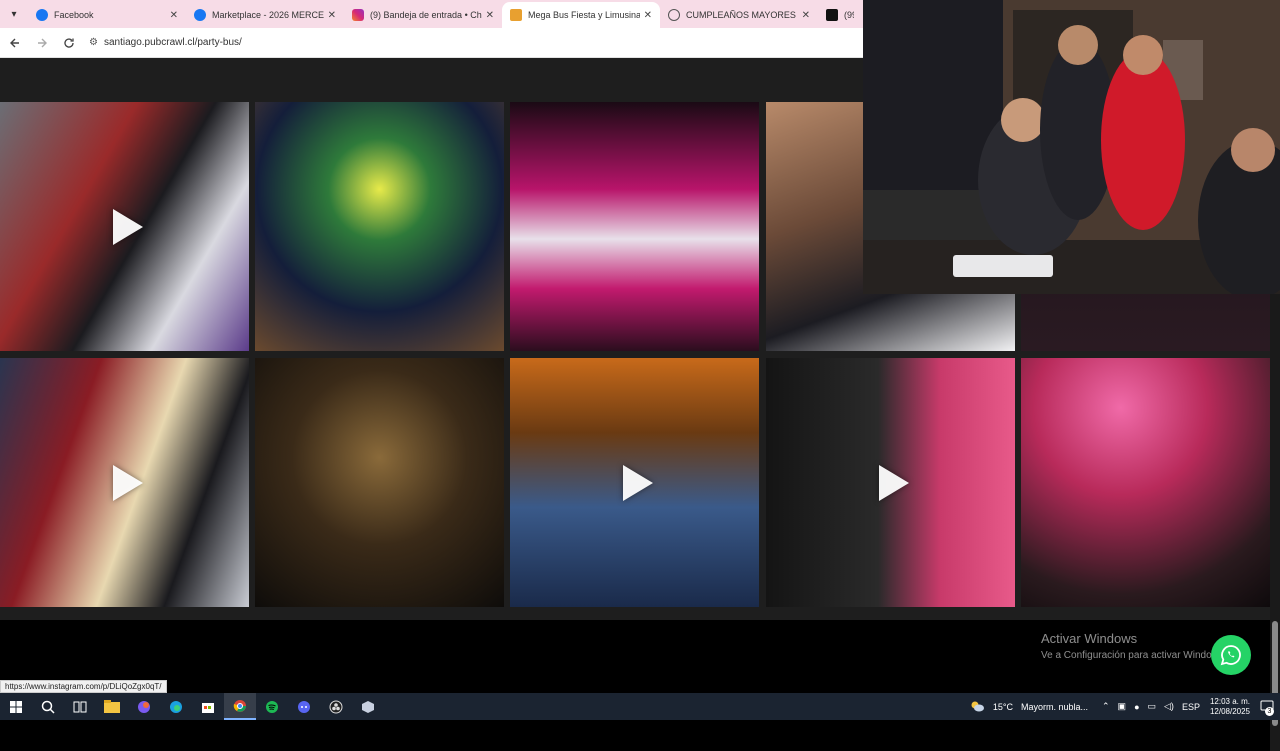  I want to click on app-icon, so click(368, 706).